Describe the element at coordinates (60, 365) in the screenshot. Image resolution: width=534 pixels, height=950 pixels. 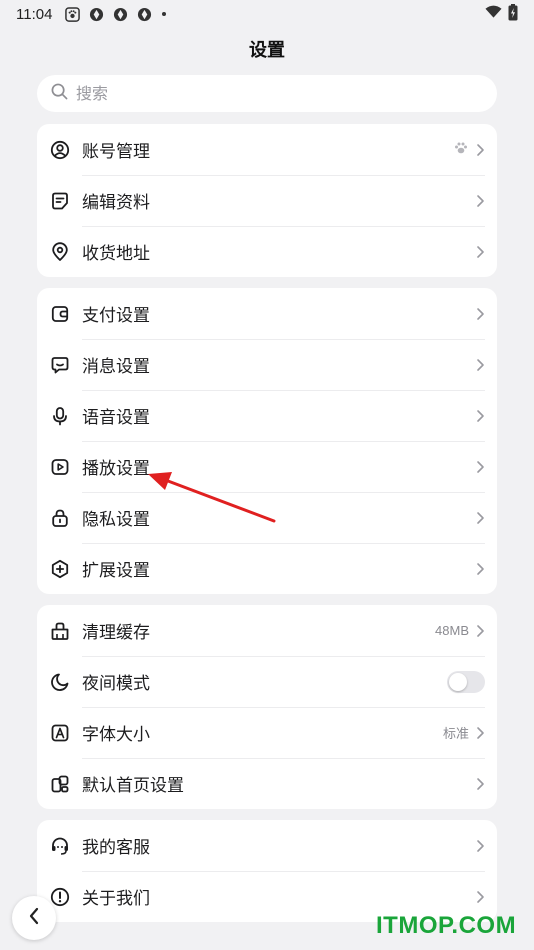
I see `chat-bubble-icon` at that location.